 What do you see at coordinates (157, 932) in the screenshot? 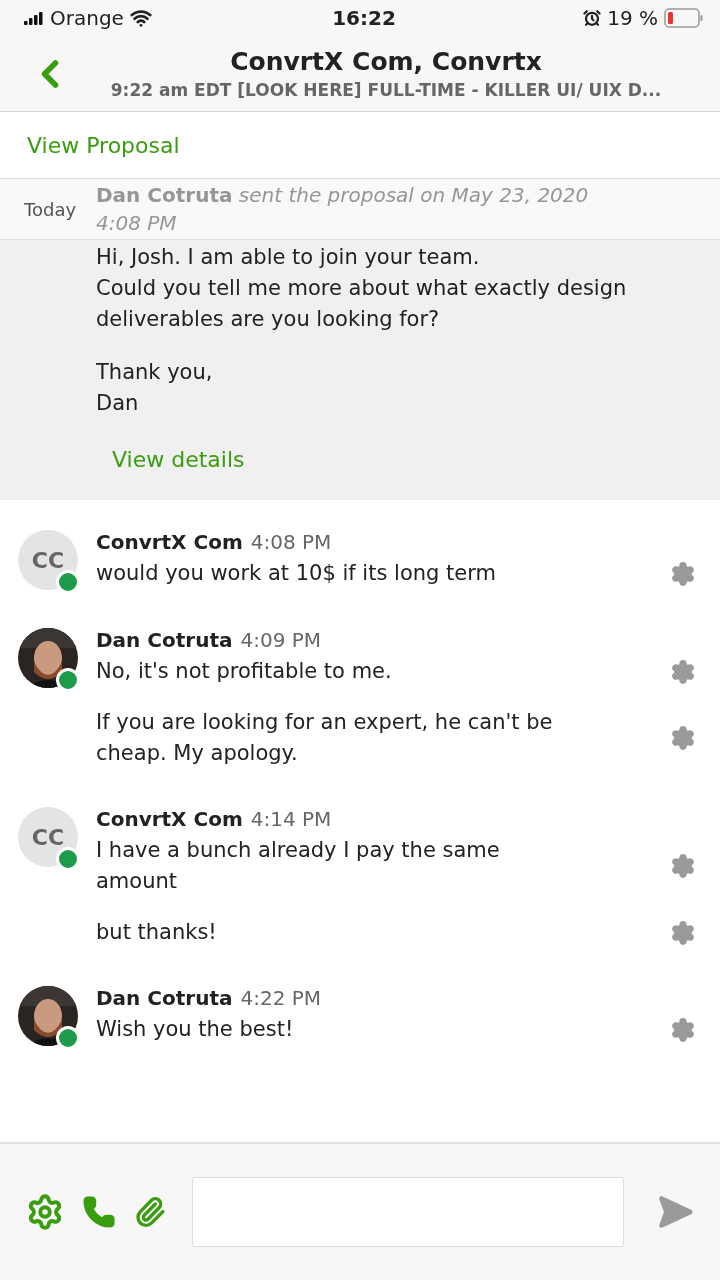
I see `message-text: but thanks!` at bounding box center [157, 932].